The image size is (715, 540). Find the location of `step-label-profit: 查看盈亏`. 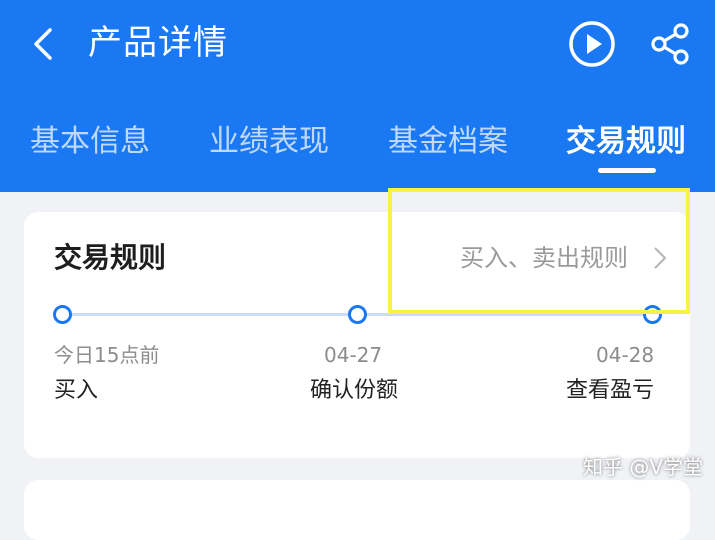

step-label-profit: 查看盈亏 is located at coordinates (610, 390).